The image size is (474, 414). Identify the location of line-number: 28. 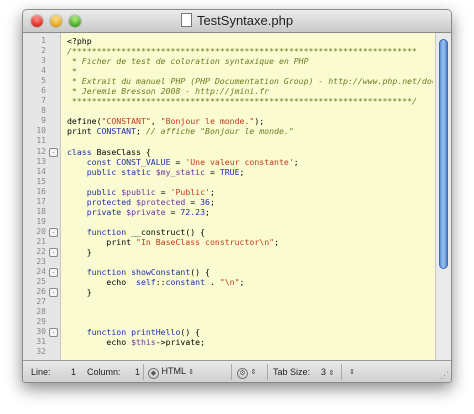
(41, 312).